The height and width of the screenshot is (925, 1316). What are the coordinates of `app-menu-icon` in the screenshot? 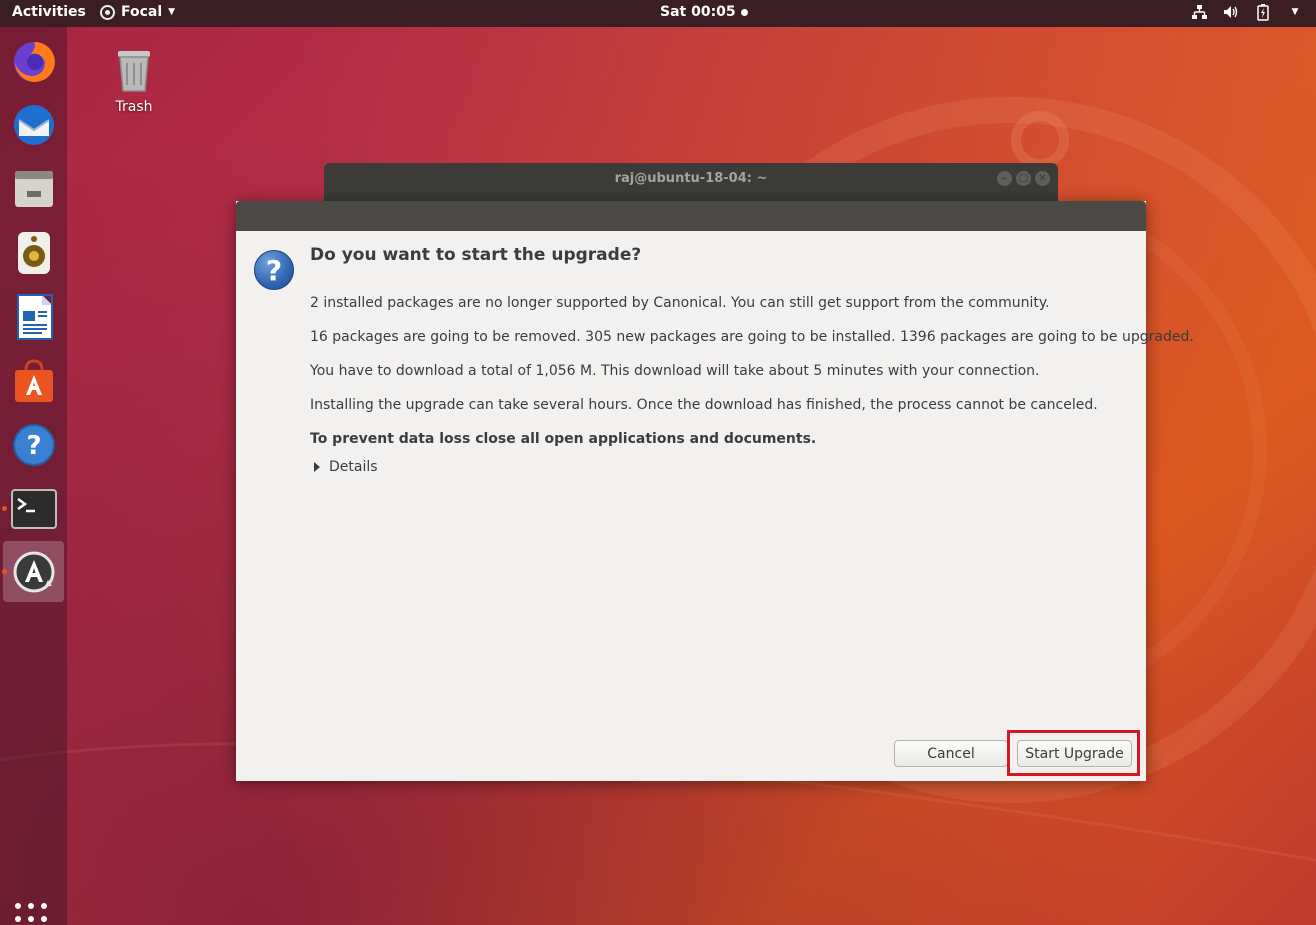 It's located at (107, 12).